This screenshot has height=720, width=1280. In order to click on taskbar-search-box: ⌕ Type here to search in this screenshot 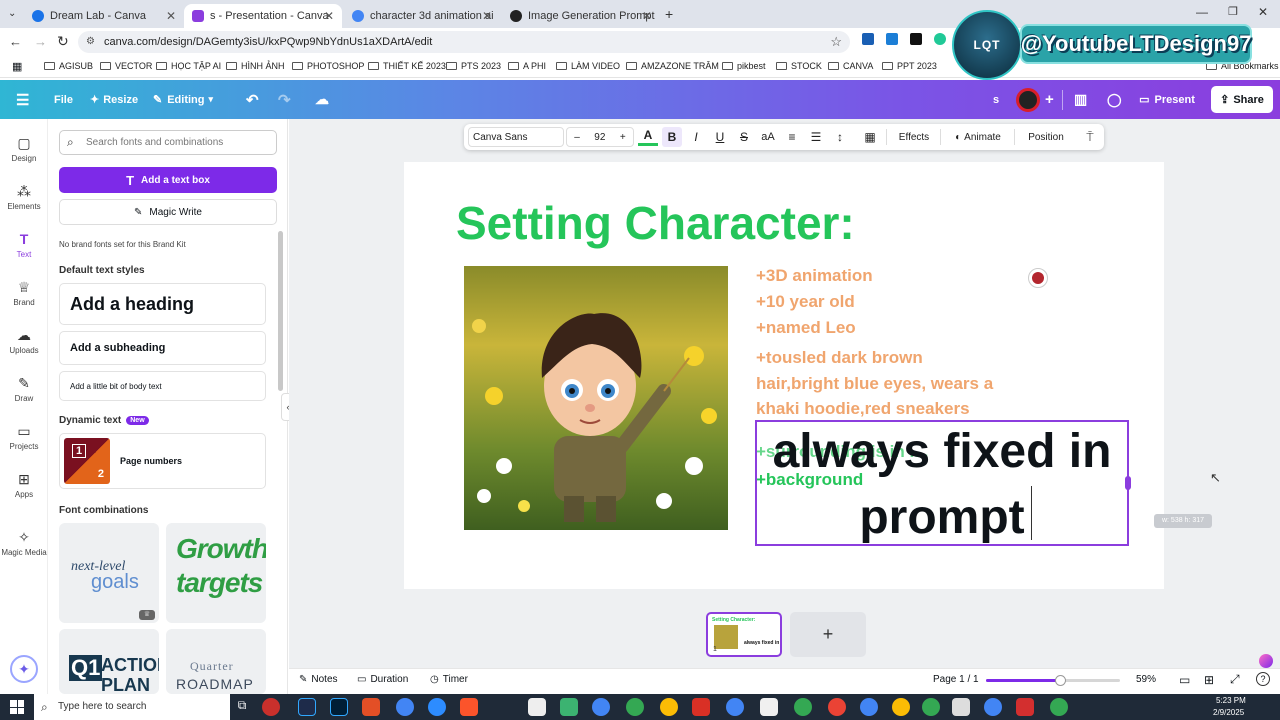, I will do `click(132, 707)`.